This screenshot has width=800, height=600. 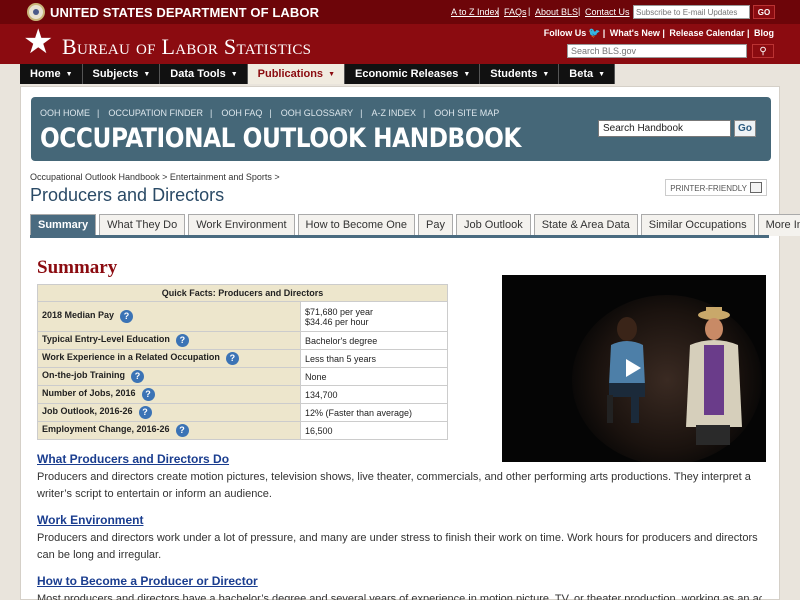 What do you see at coordinates (36, 12) in the screenshot?
I see `dol-seal-icon` at bounding box center [36, 12].